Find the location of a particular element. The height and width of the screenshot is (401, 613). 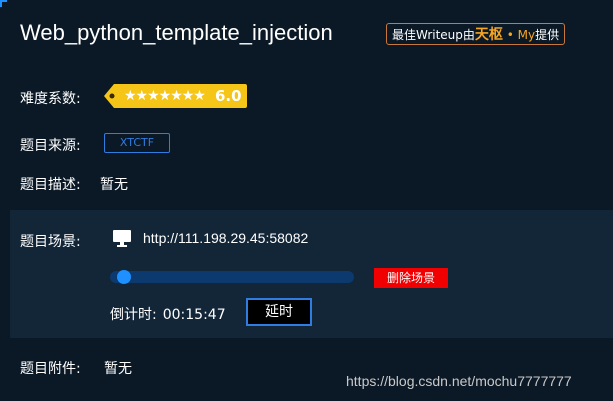

writeup-badge-suffix: 提供 is located at coordinates (547, 35).